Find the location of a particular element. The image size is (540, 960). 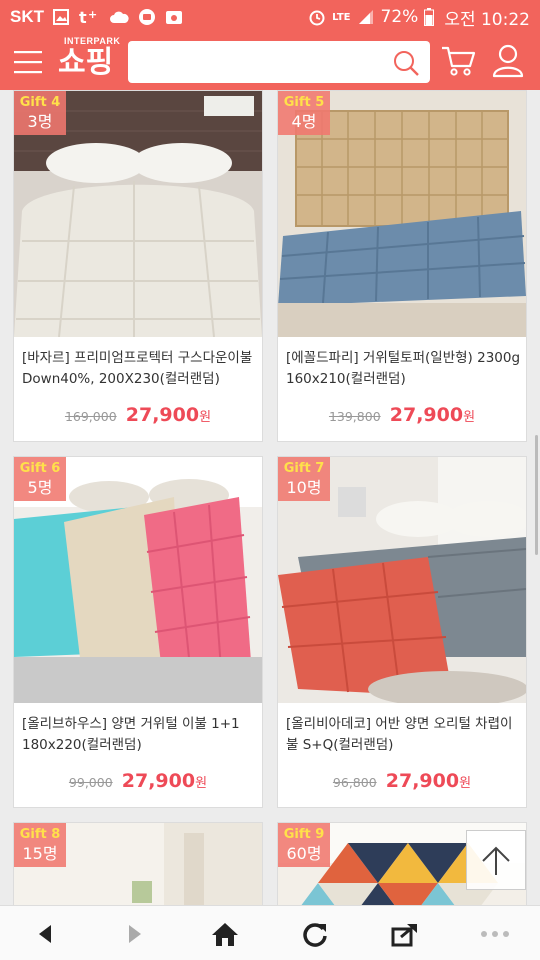

hamburger-icon is located at coordinates (28, 62).